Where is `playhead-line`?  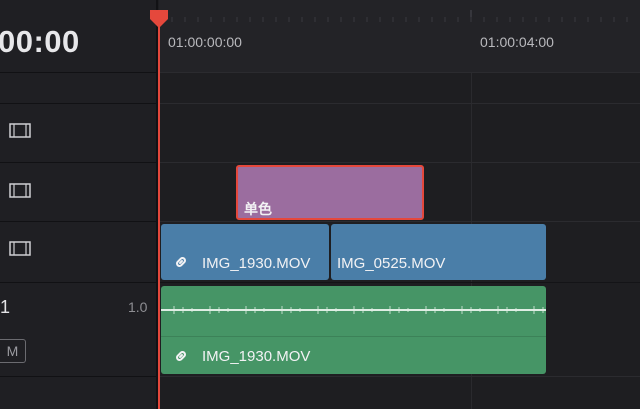 playhead-line is located at coordinates (159, 213).